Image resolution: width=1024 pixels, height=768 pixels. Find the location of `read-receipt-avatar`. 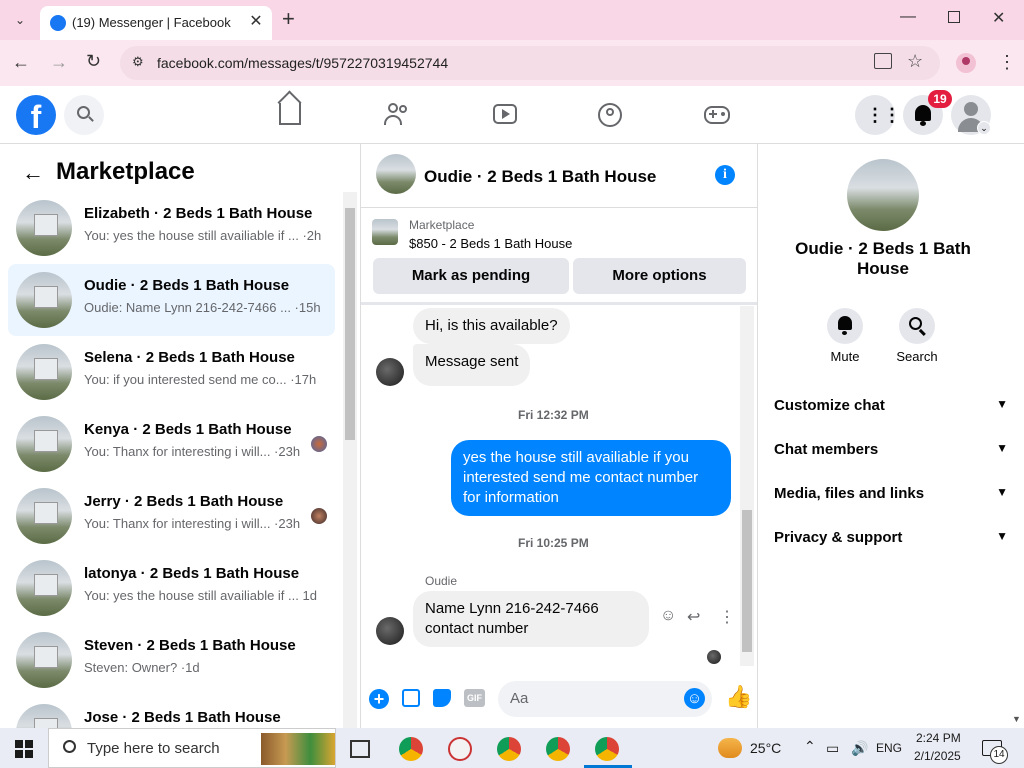

read-receipt-avatar is located at coordinates (714, 657).